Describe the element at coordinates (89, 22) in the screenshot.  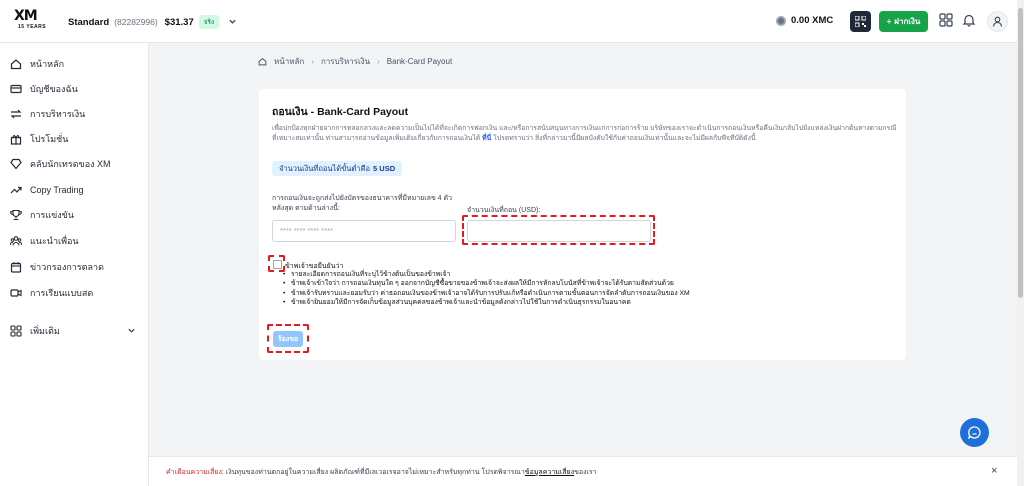
I see `account-type: Standard` at that location.